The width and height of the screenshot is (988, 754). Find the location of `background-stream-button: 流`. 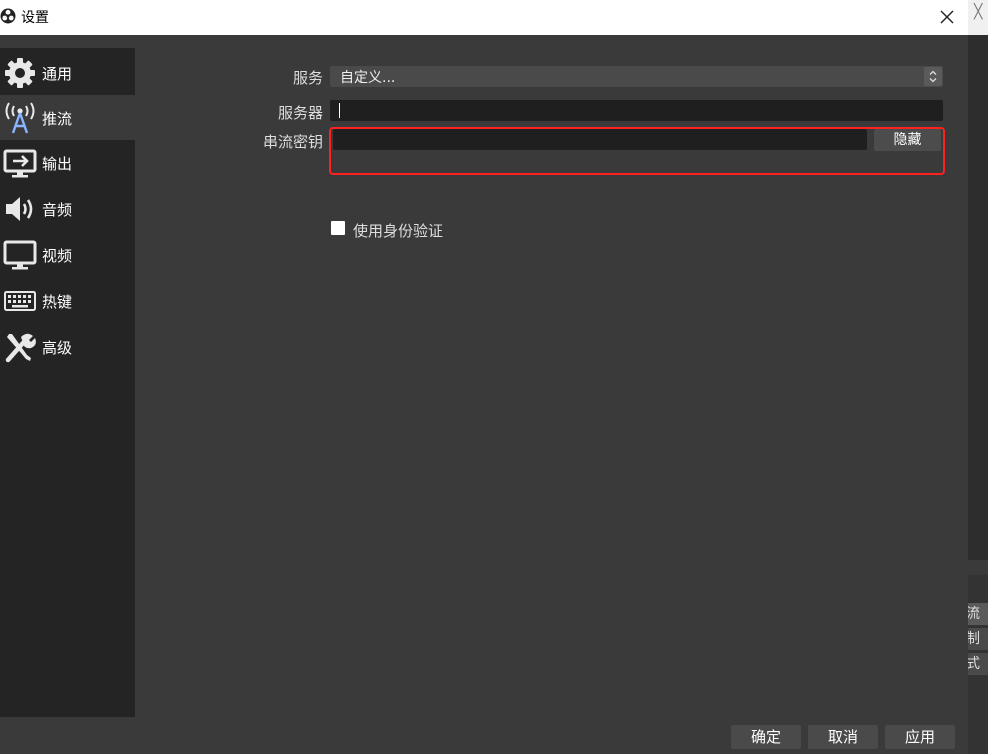

background-stream-button: 流 is located at coordinates (978, 614).